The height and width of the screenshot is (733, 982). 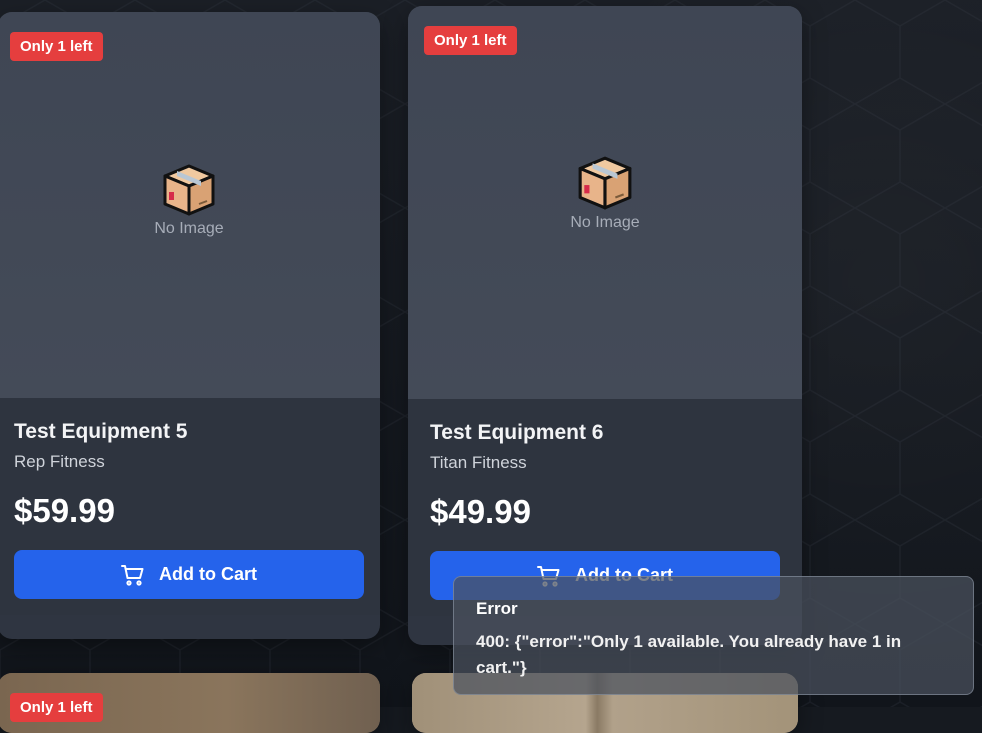 What do you see at coordinates (59, 461) in the screenshot?
I see `product-brand: Rep Fitness` at bounding box center [59, 461].